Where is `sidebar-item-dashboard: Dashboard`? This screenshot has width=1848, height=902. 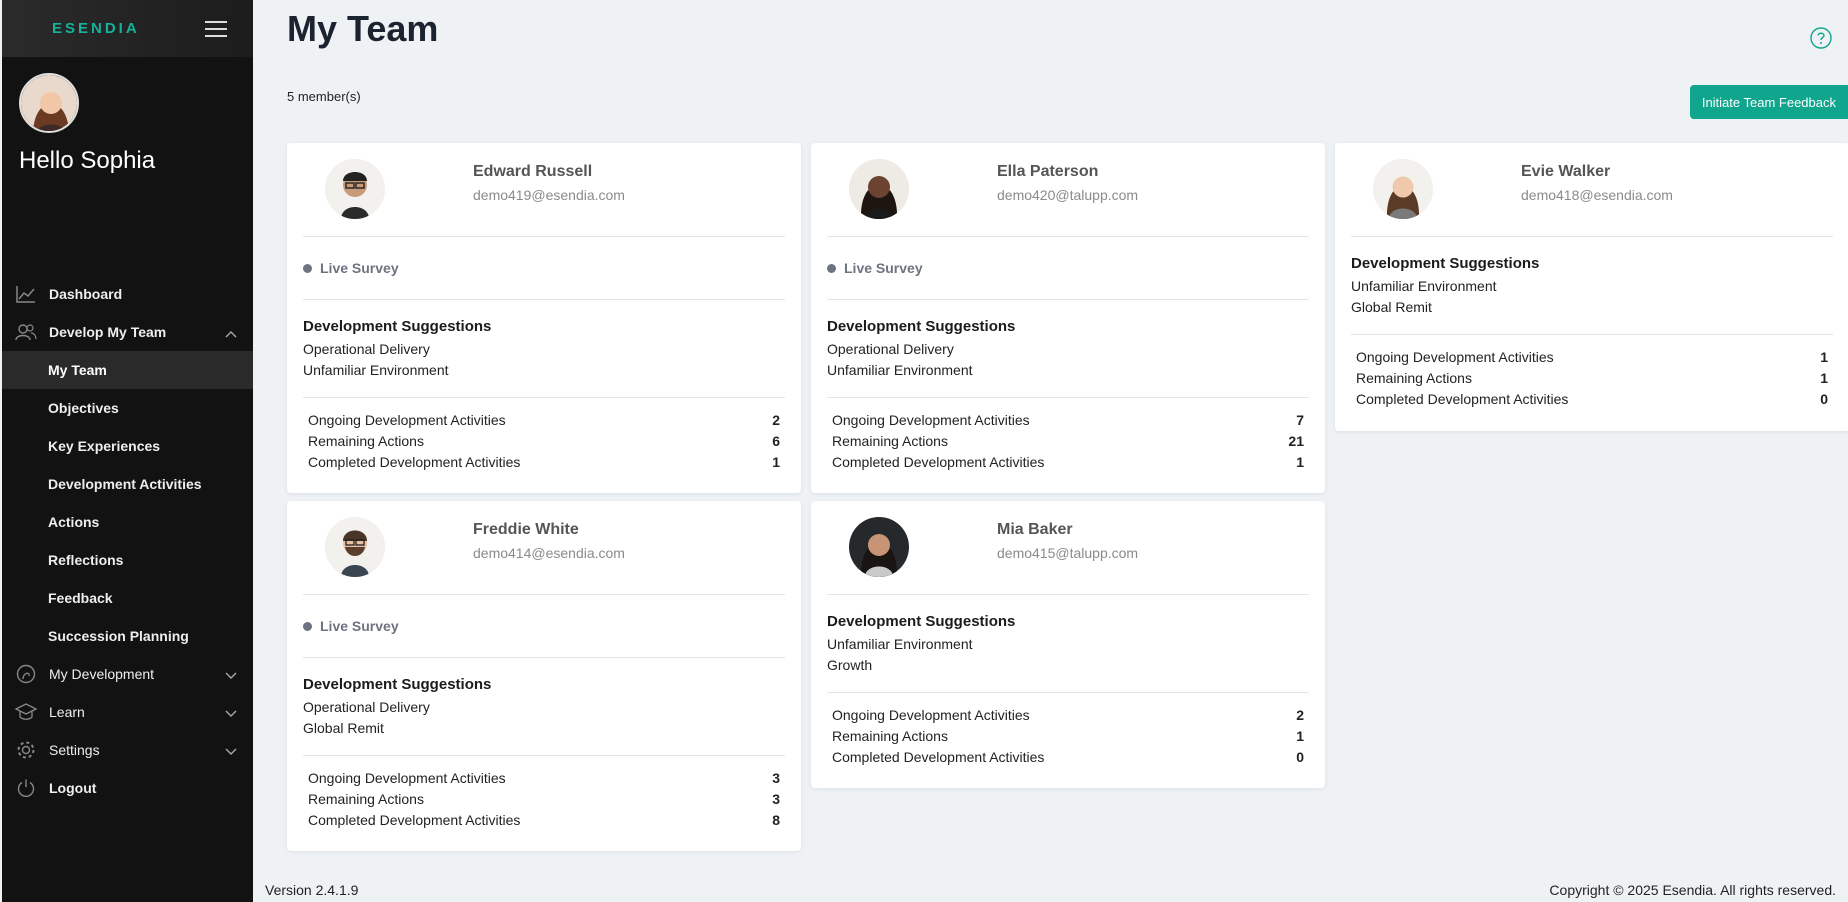 sidebar-item-dashboard: Dashboard is located at coordinates (127, 294).